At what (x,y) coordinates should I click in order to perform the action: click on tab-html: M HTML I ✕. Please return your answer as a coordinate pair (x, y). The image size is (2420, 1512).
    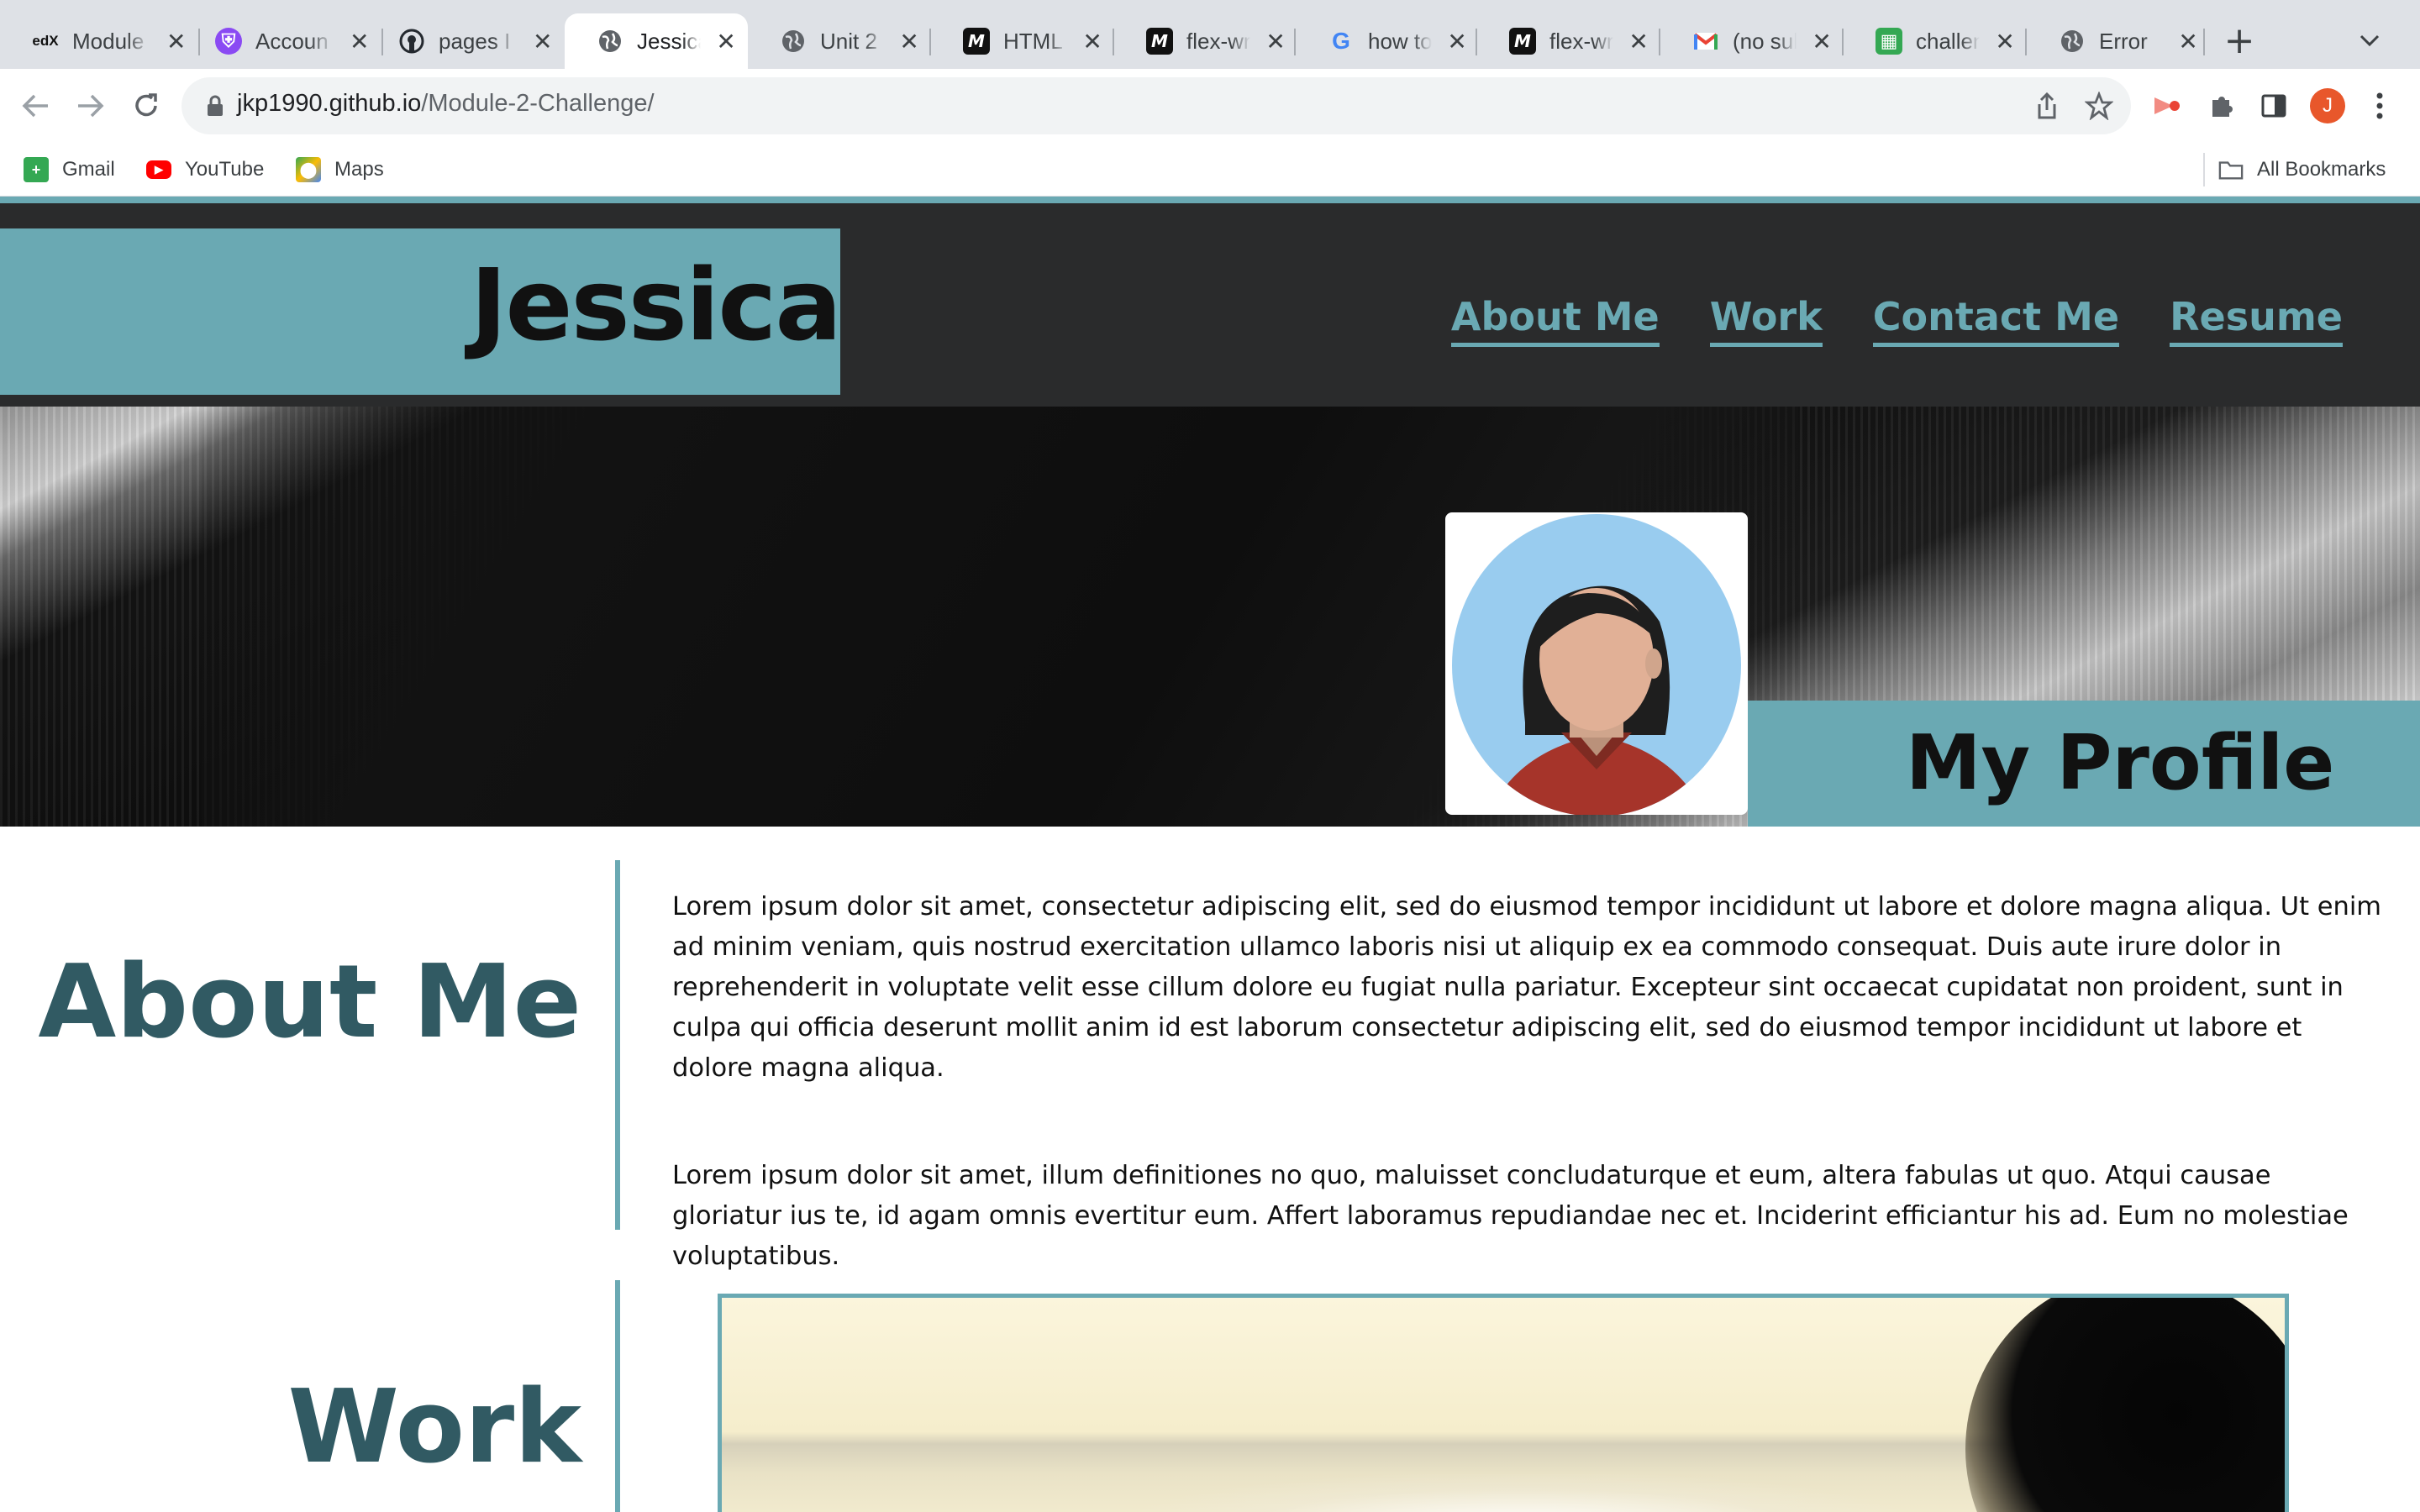
    Looking at the image, I should click on (1022, 41).